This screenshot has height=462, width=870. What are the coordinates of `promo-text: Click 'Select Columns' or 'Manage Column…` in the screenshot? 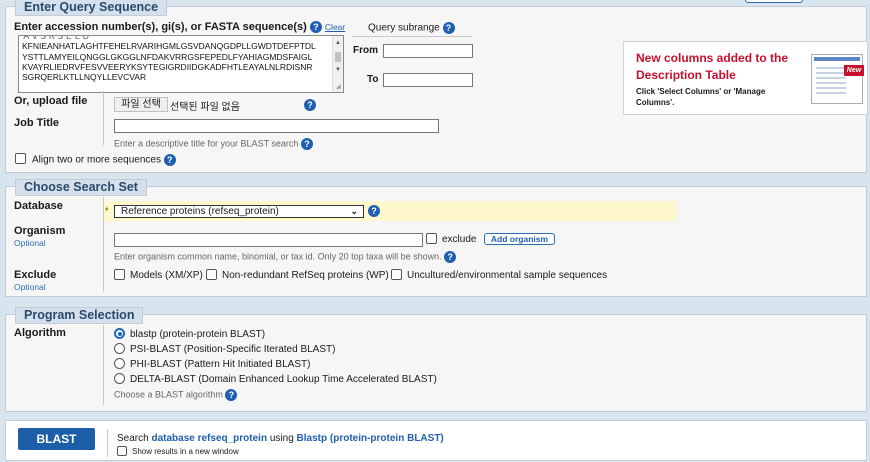 It's located at (701, 97).